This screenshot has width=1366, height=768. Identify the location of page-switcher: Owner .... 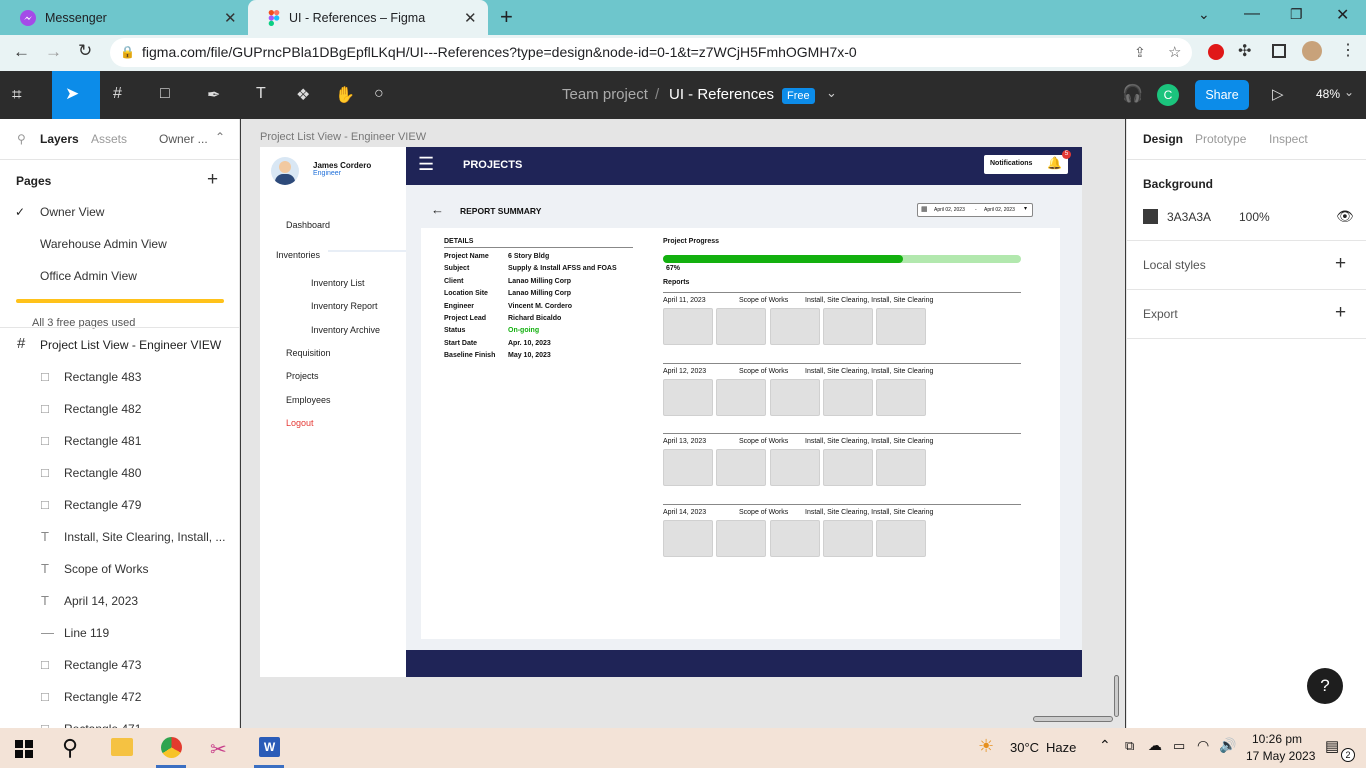
(183, 139).